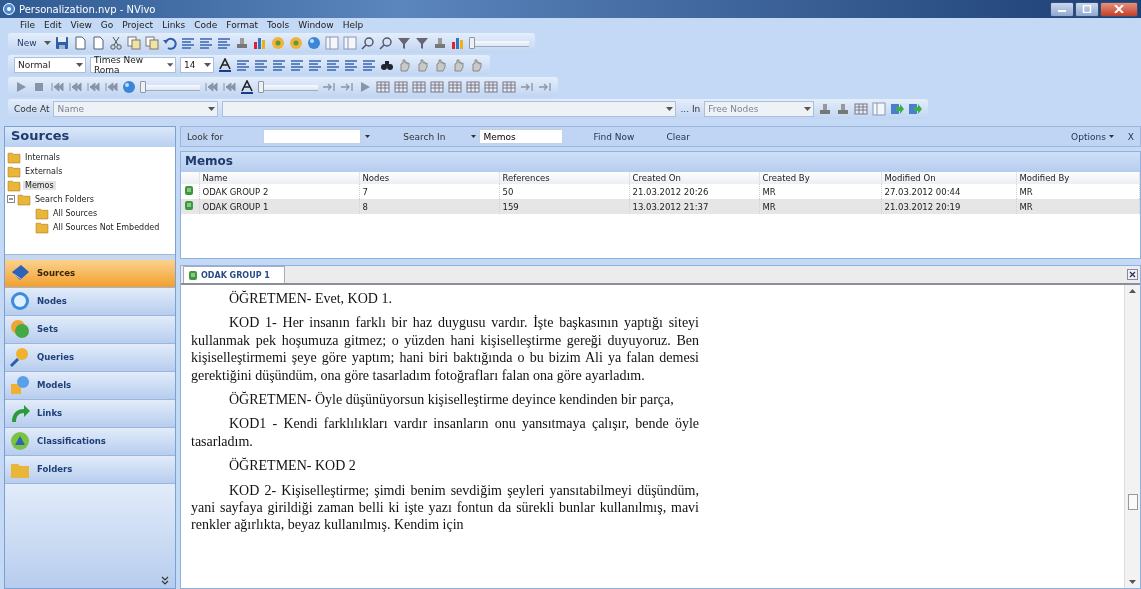 Image resolution: width=1141 pixels, height=589 pixels. I want to click on search-in-field: Memos, so click(521, 136).